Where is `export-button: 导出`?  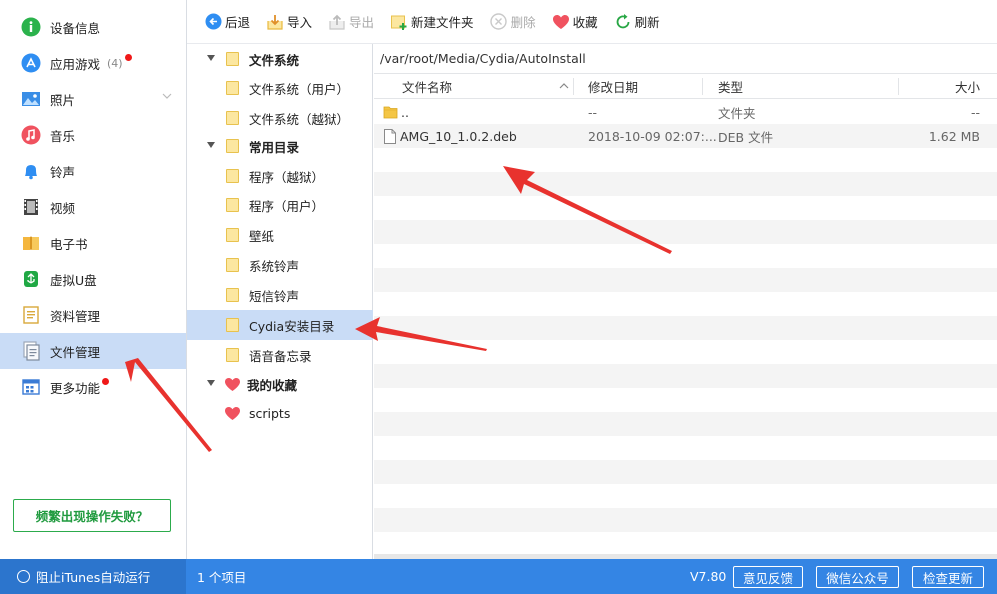
export-button: 导出 is located at coordinates (351, 21).